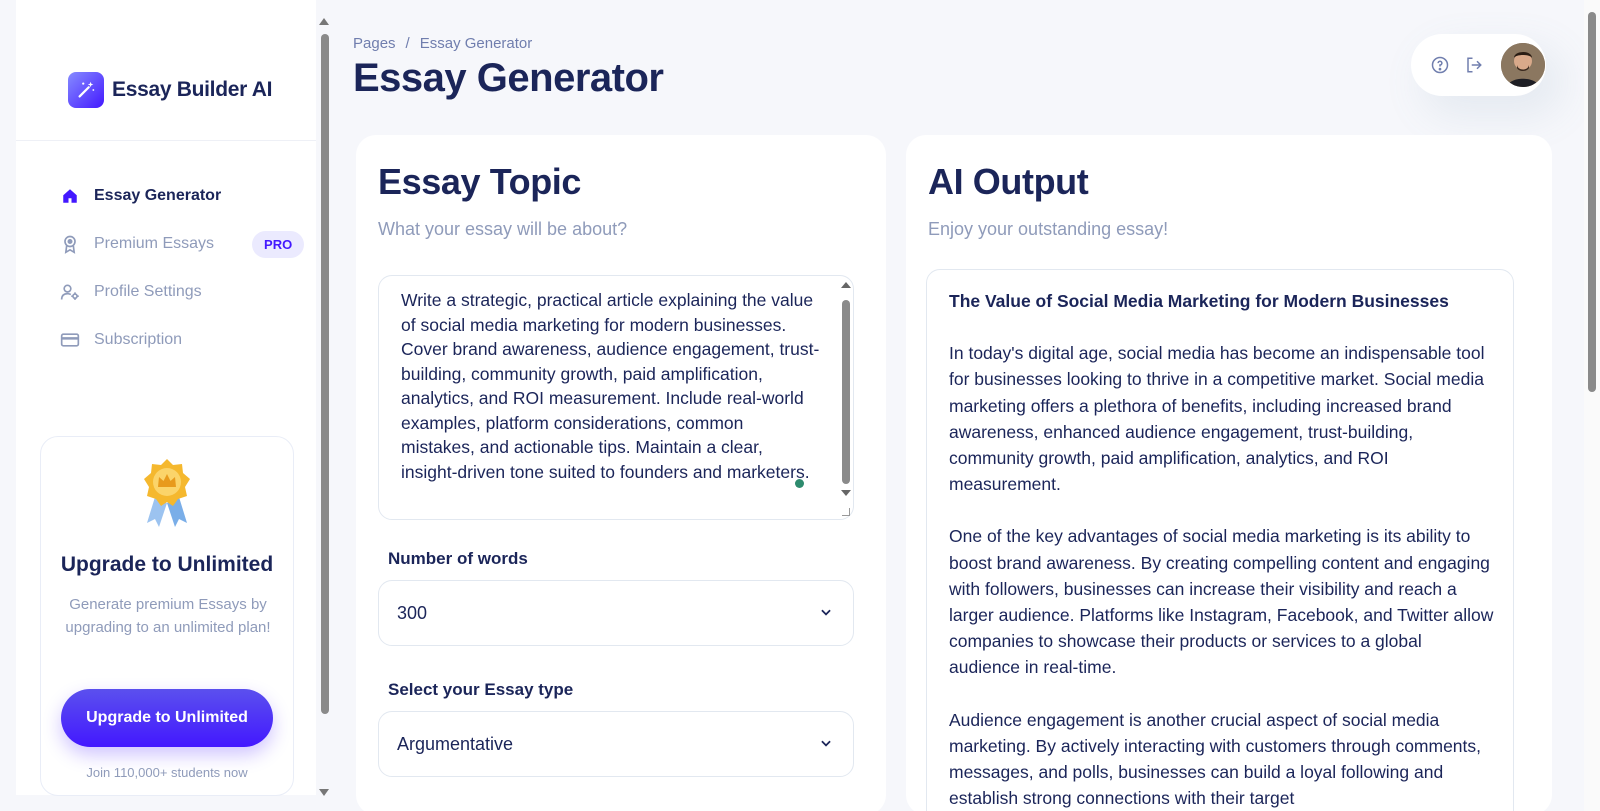  Describe the element at coordinates (1523, 65) in the screenshot. I see `avatar` at that location.